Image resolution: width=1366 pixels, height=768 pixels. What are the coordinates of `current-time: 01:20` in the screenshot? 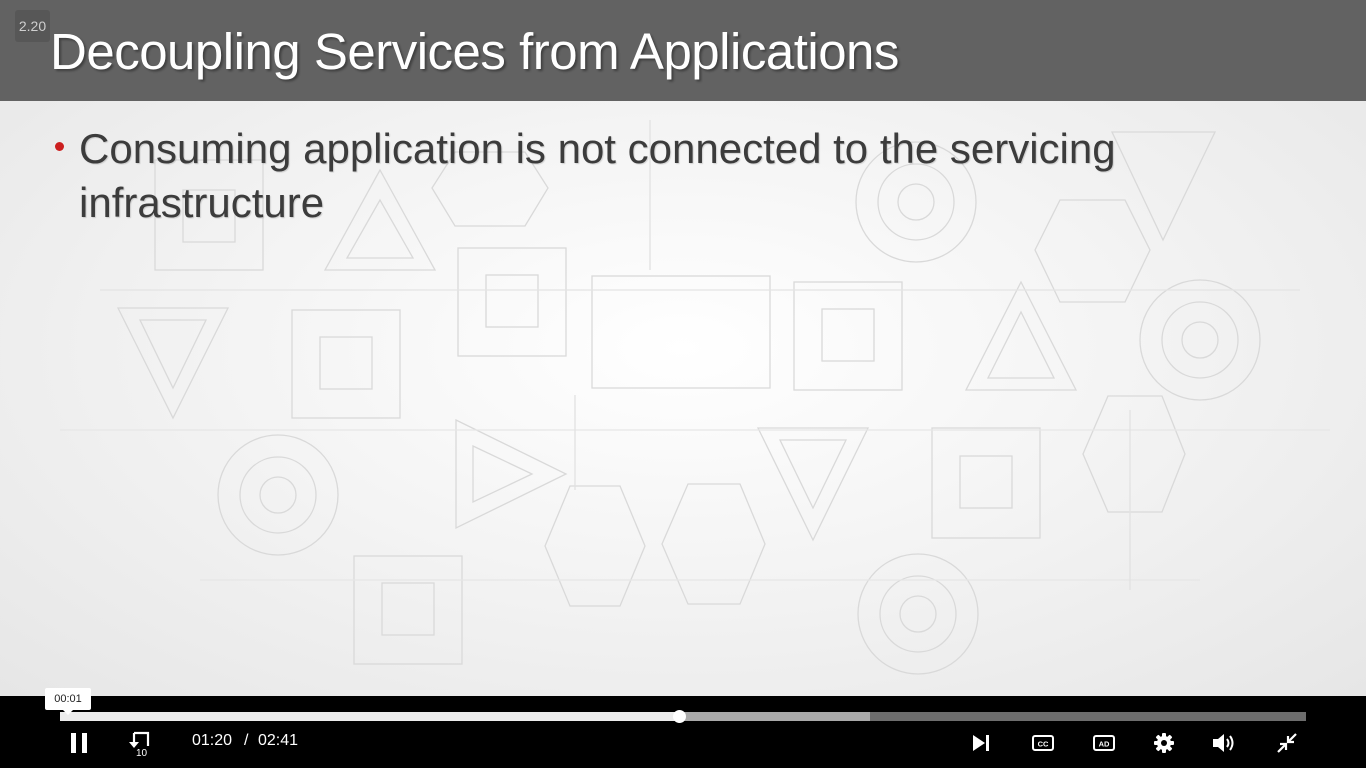 It's located at (212, 740).